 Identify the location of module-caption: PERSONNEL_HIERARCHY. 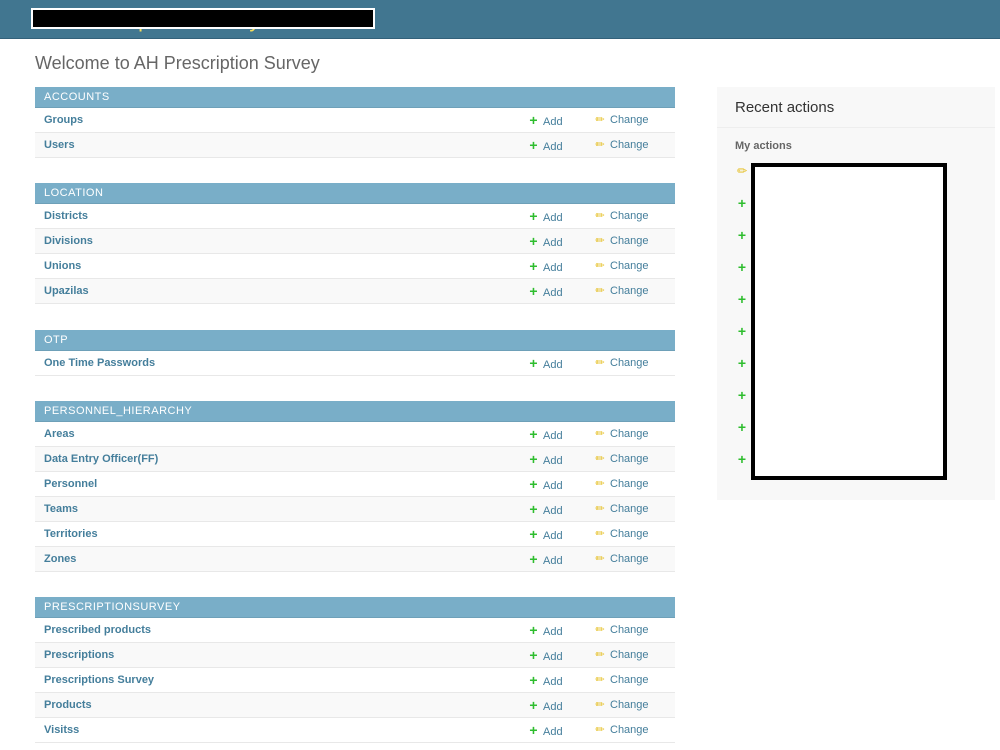
(355, 411).